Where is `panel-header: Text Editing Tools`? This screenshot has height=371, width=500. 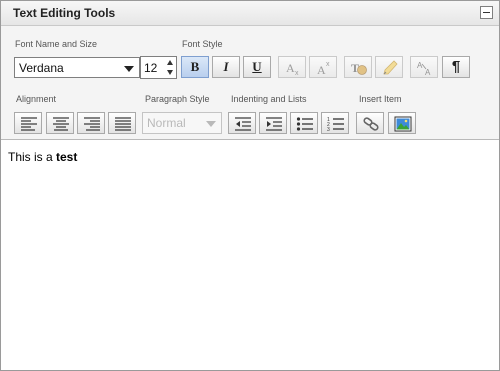
panel-header: Text Editing Tools is located at coordinates (250, 13).